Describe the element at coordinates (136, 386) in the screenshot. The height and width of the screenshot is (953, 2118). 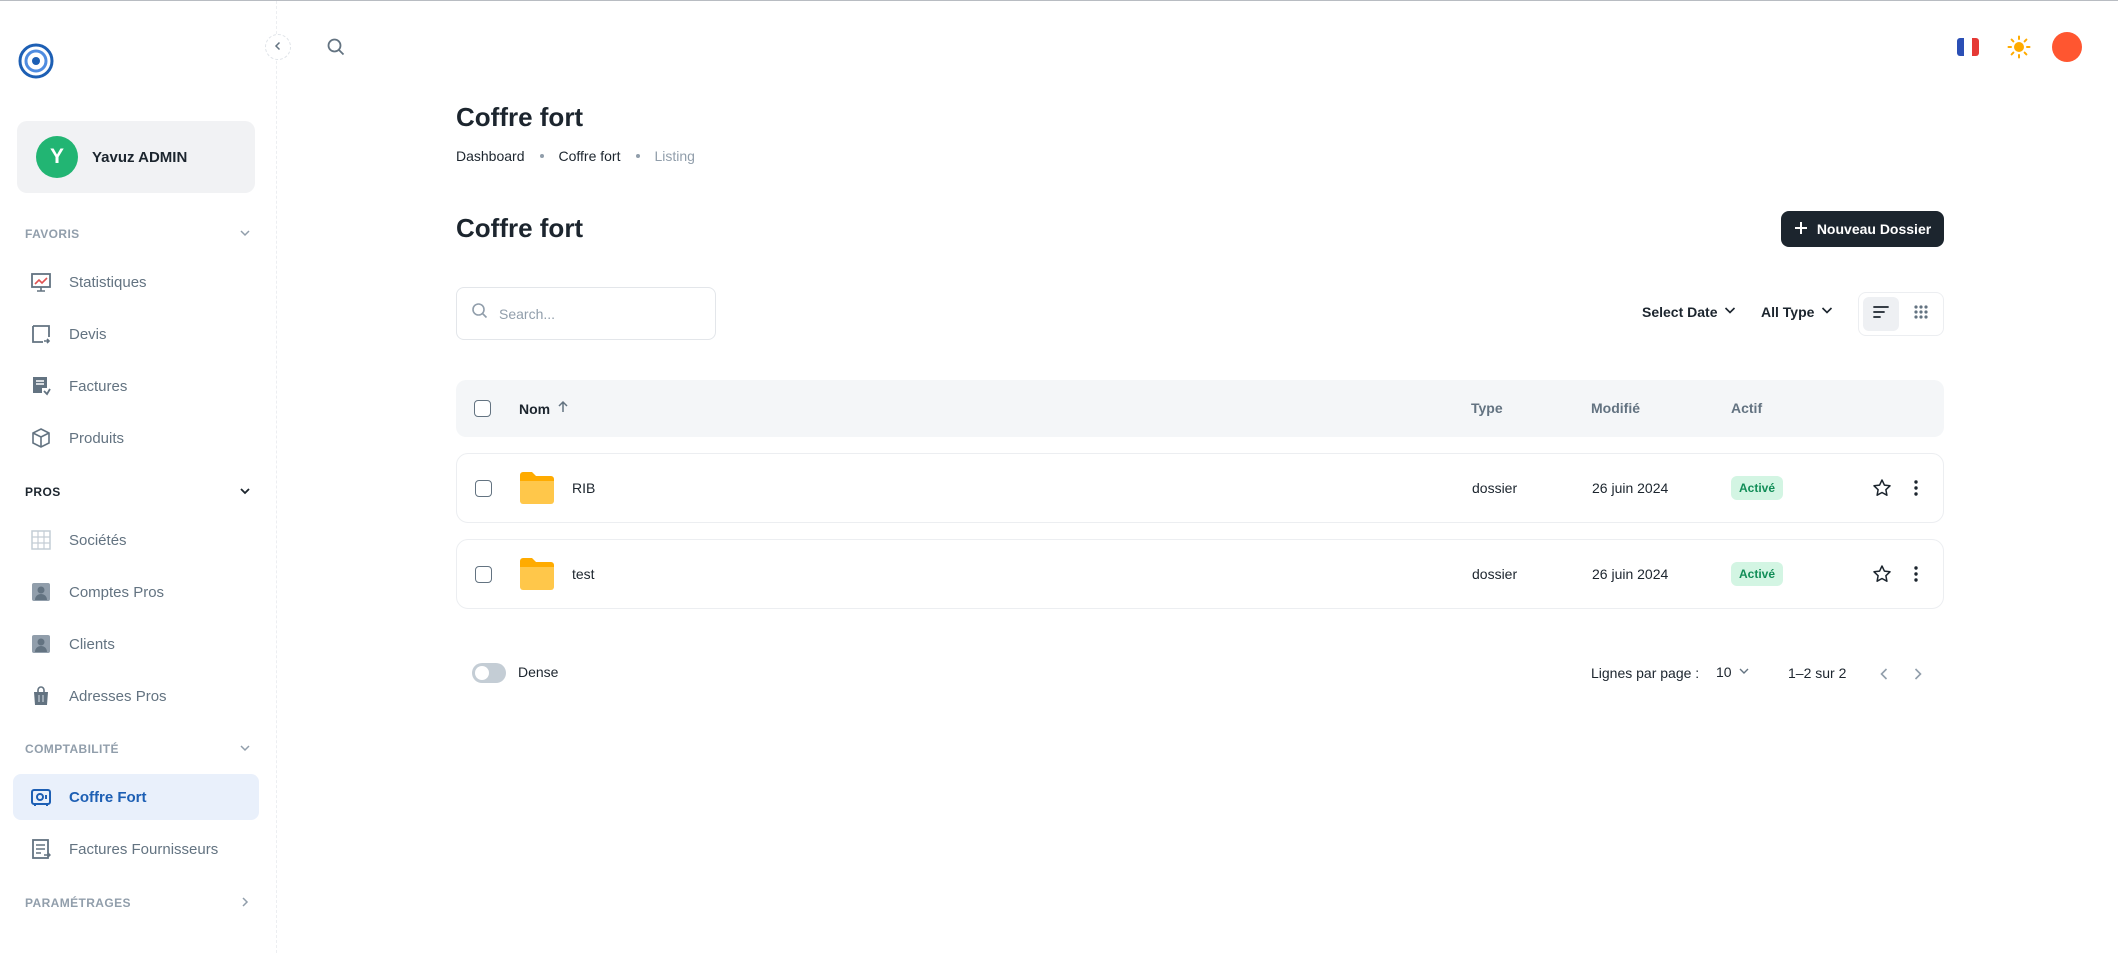
I see `sidebar-item-factures: Factures` at that location.